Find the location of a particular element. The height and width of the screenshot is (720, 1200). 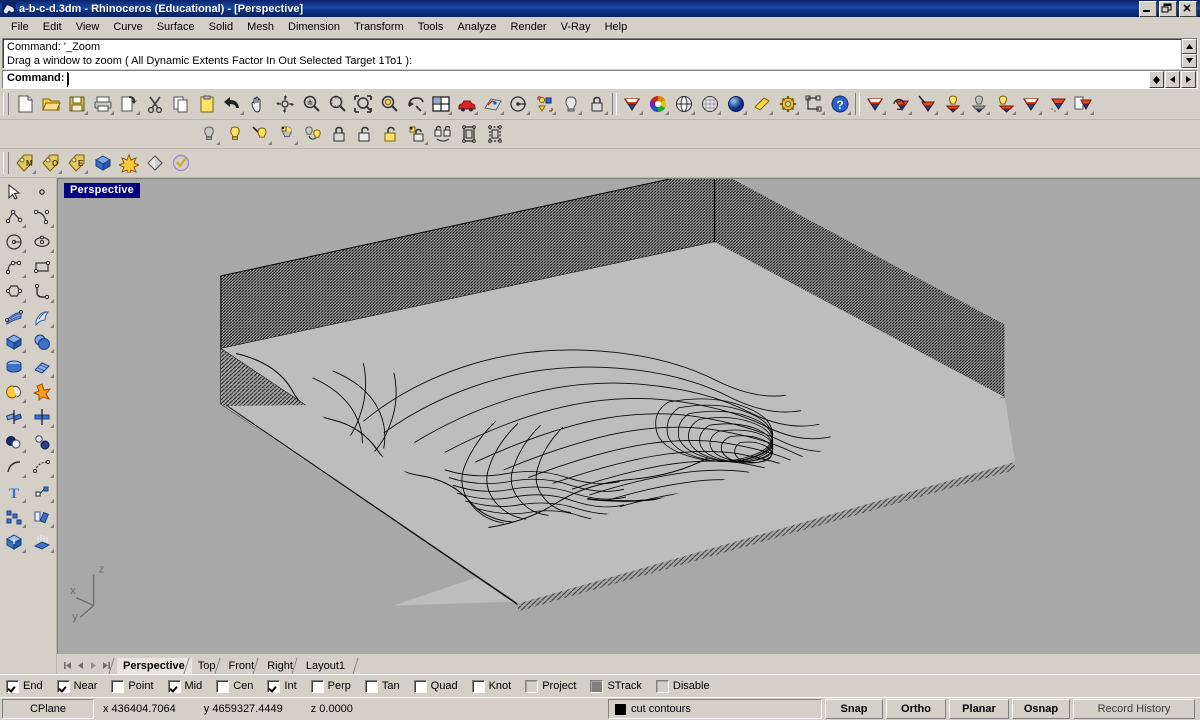

boolean-union-icon is located at coordinates (14, 391).